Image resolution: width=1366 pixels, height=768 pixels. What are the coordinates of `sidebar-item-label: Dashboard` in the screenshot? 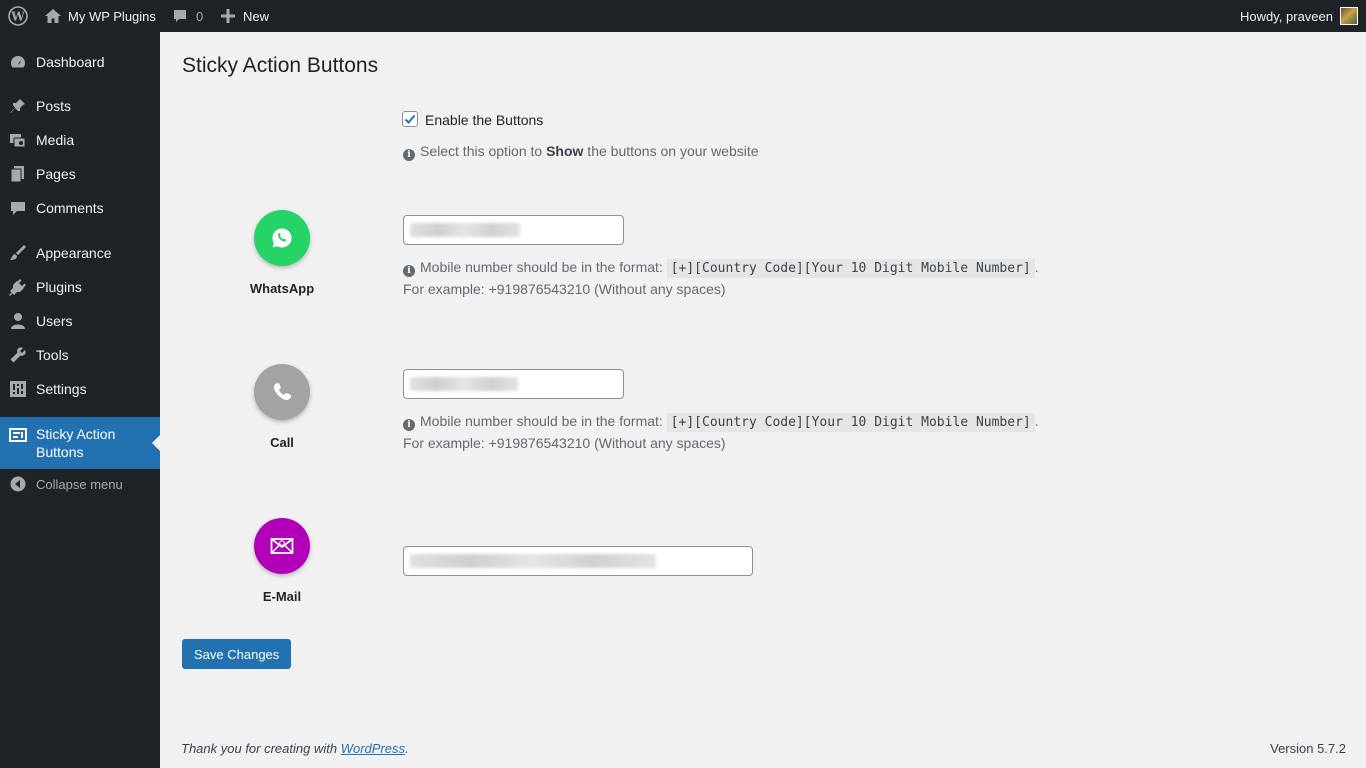 It's located at (70, 62).